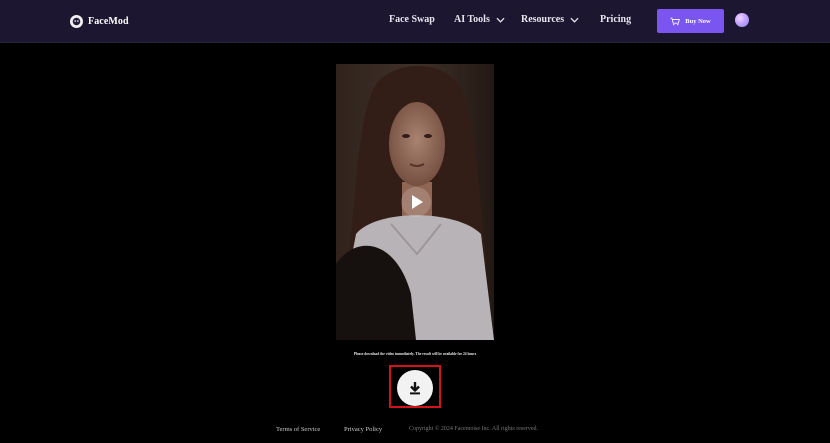  I want to click on terms-of-service-link: Terms of Service, so click(298, 429).